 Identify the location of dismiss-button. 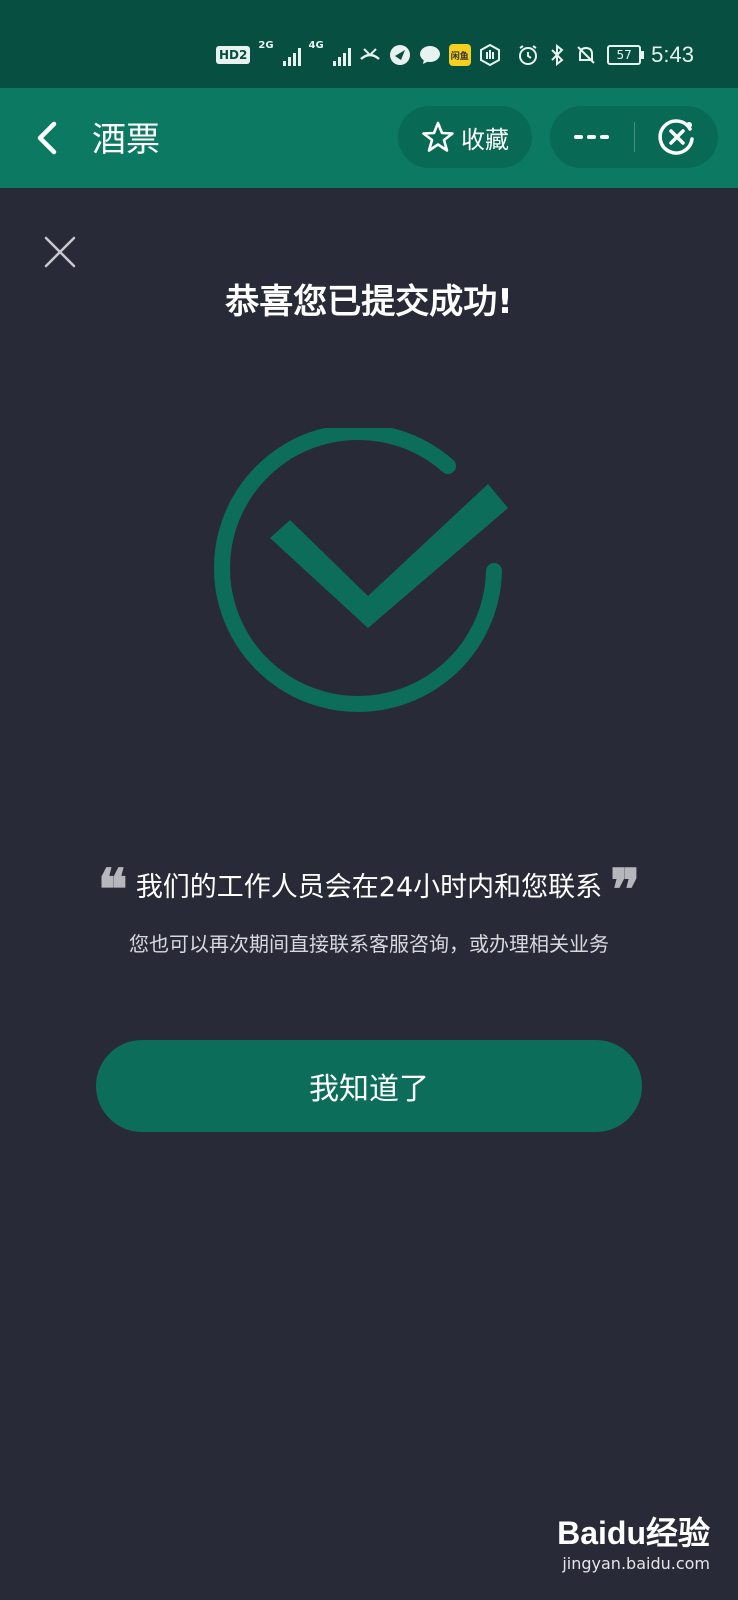
(60, 252).